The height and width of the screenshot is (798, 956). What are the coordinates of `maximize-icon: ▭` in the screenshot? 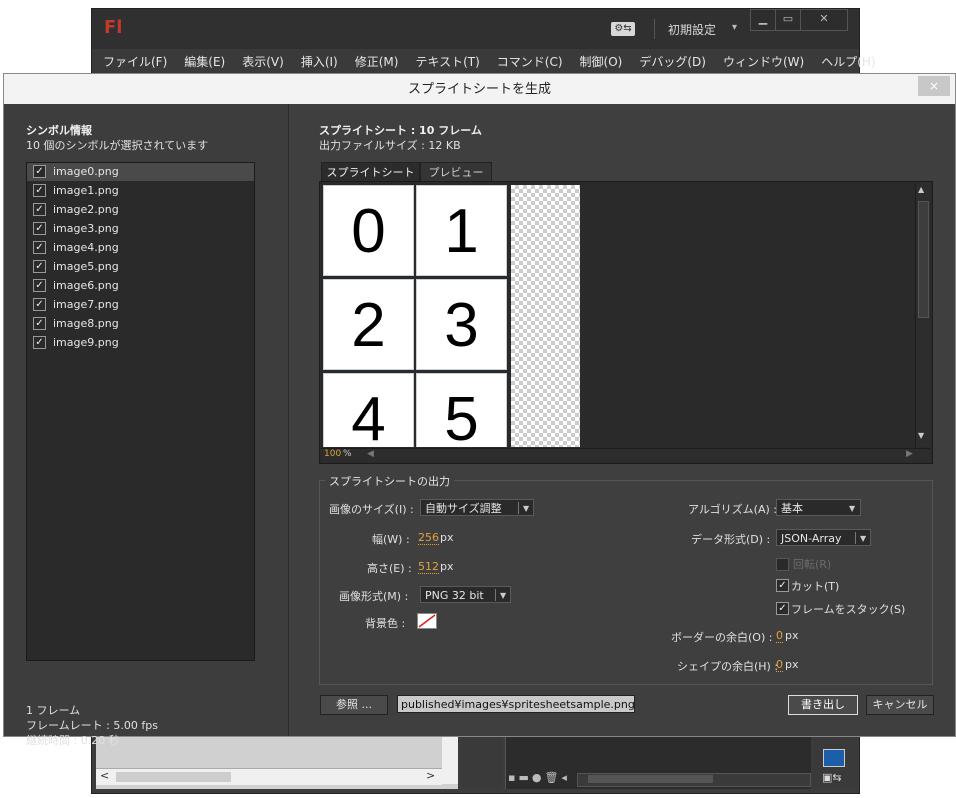 It's located at (788, 20).